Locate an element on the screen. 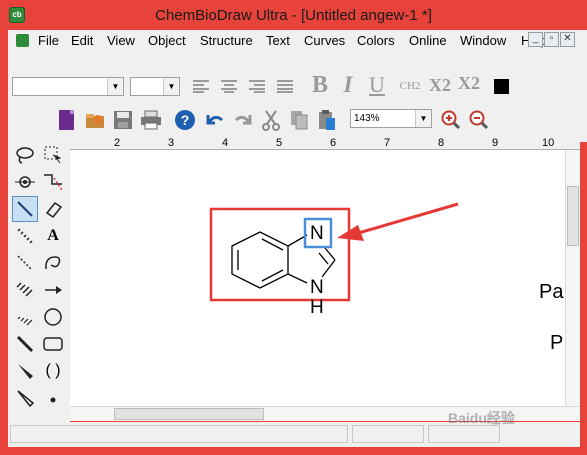  paste-icon is located at coordinates (327, 120).